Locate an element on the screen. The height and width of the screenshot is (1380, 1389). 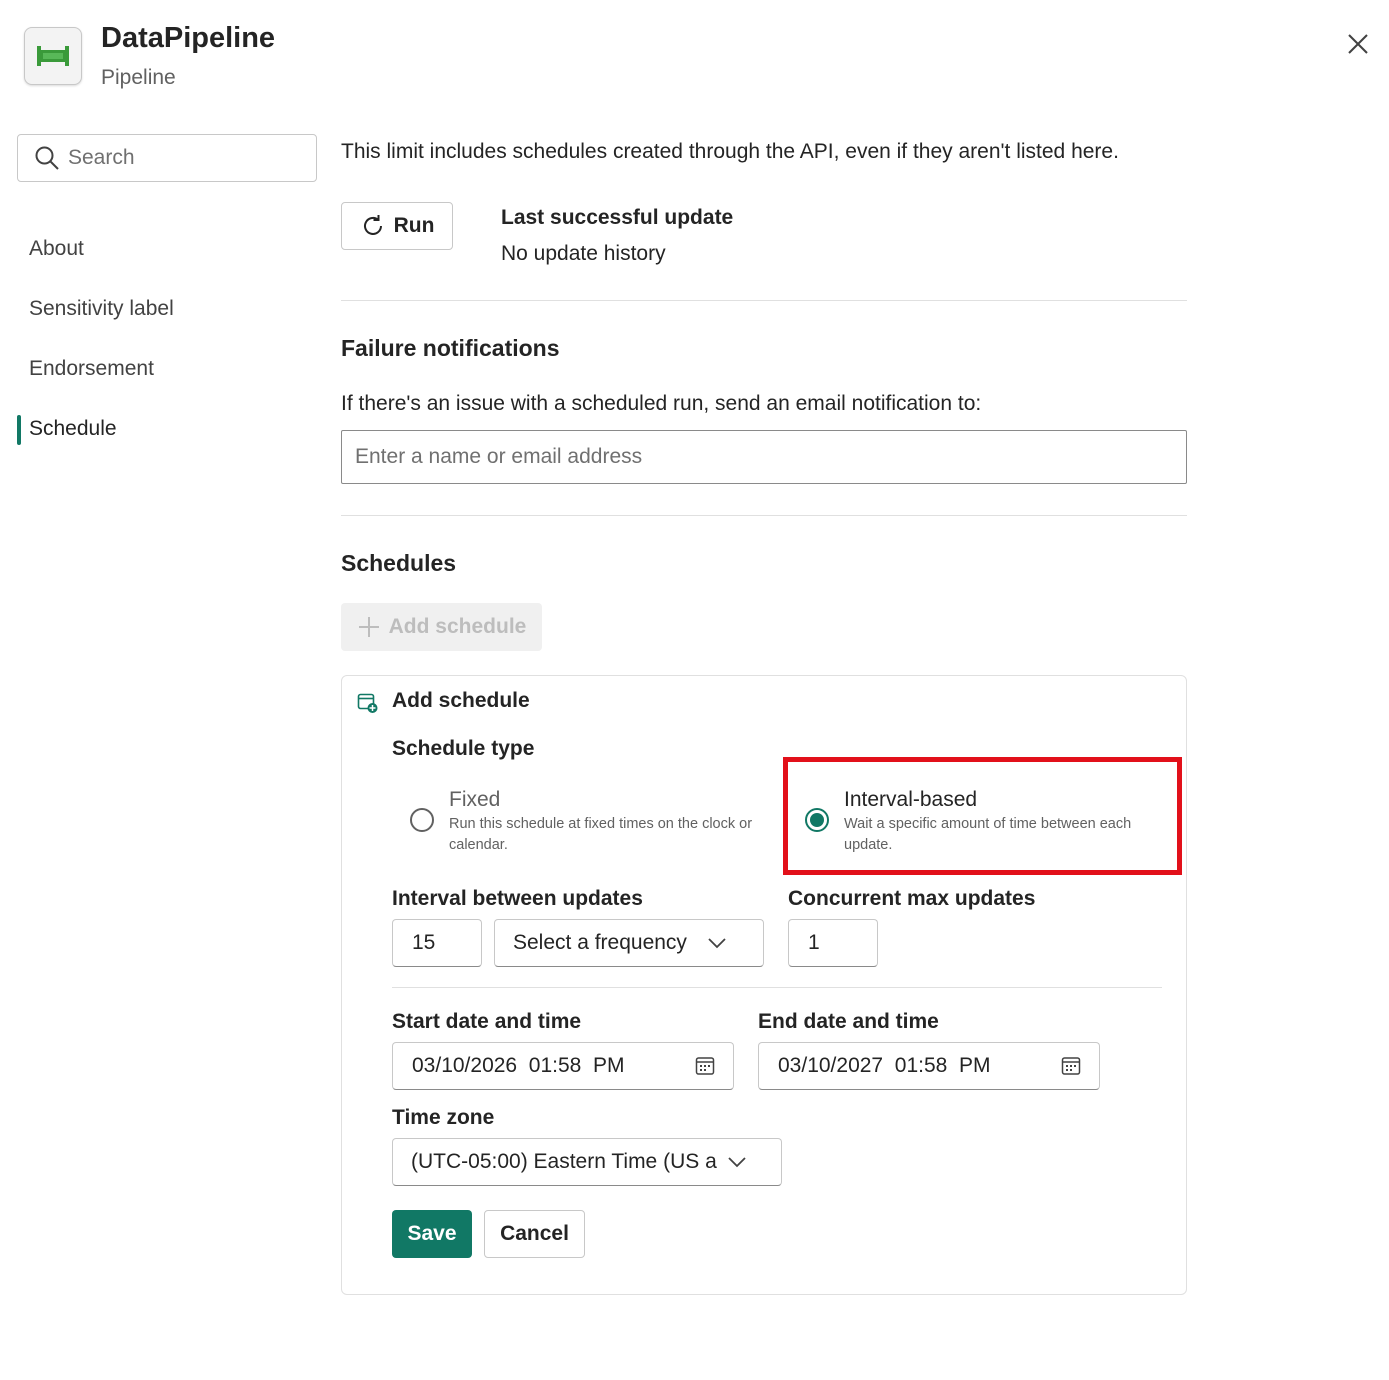
fixed-radio is located at coordinates (422, 820).